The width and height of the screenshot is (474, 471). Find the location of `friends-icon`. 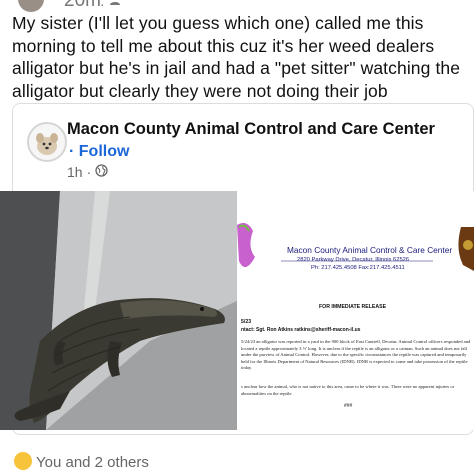

friends-icon is located at coordinates (117, 4).